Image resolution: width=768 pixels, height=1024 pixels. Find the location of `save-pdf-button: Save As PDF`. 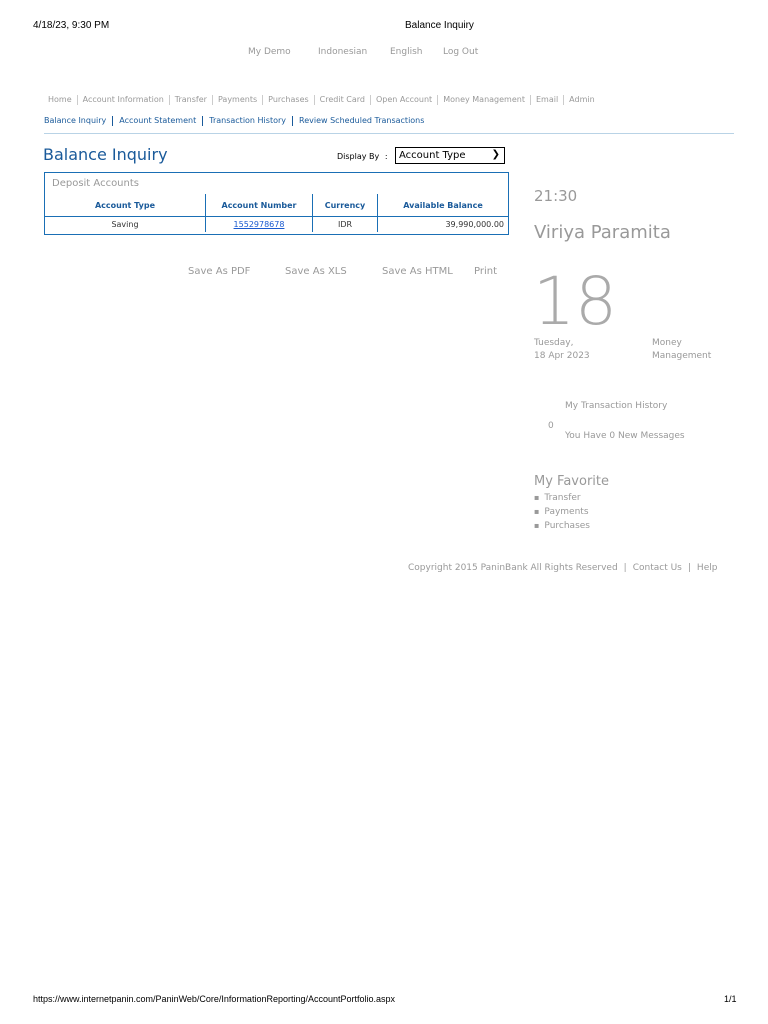

save-pdf-button: Save As PDF is located at coordinates (219, 271).